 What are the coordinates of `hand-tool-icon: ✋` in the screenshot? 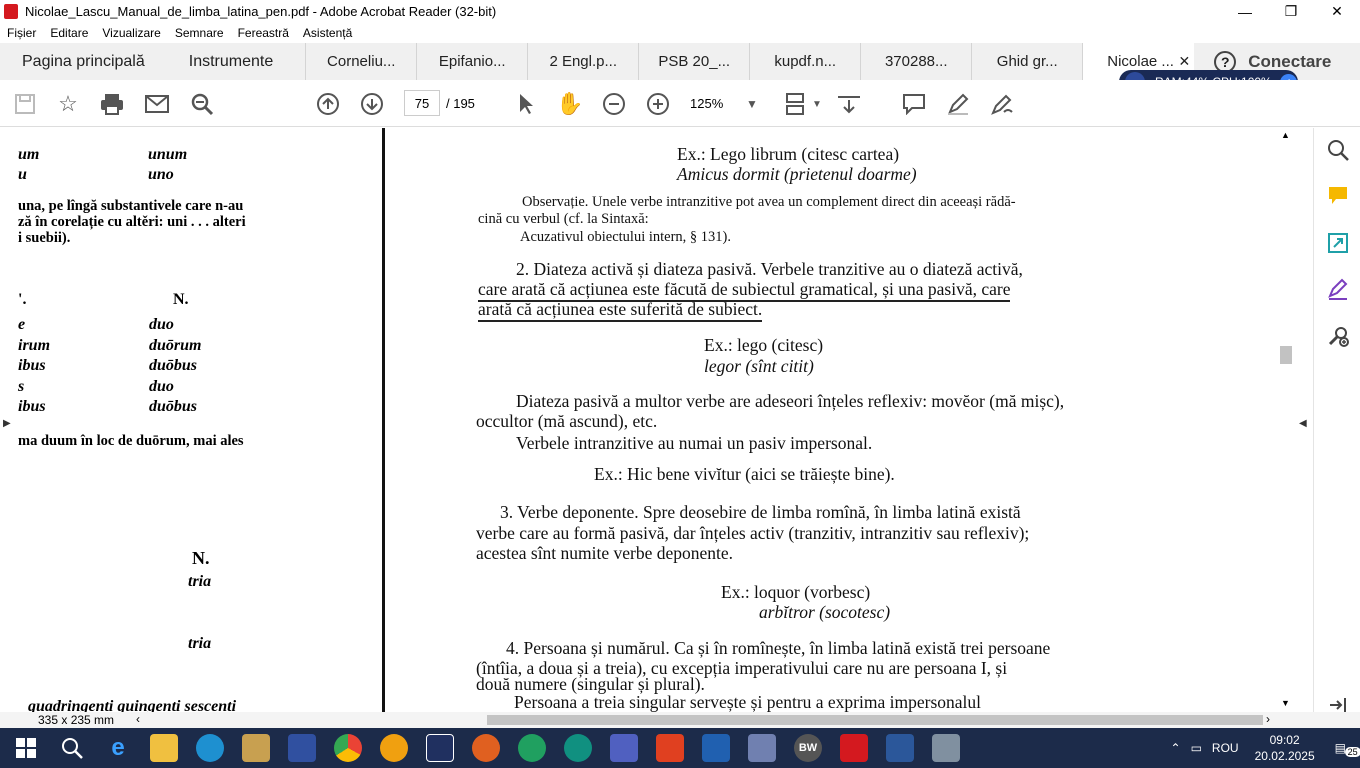 It's located at (569, 104).